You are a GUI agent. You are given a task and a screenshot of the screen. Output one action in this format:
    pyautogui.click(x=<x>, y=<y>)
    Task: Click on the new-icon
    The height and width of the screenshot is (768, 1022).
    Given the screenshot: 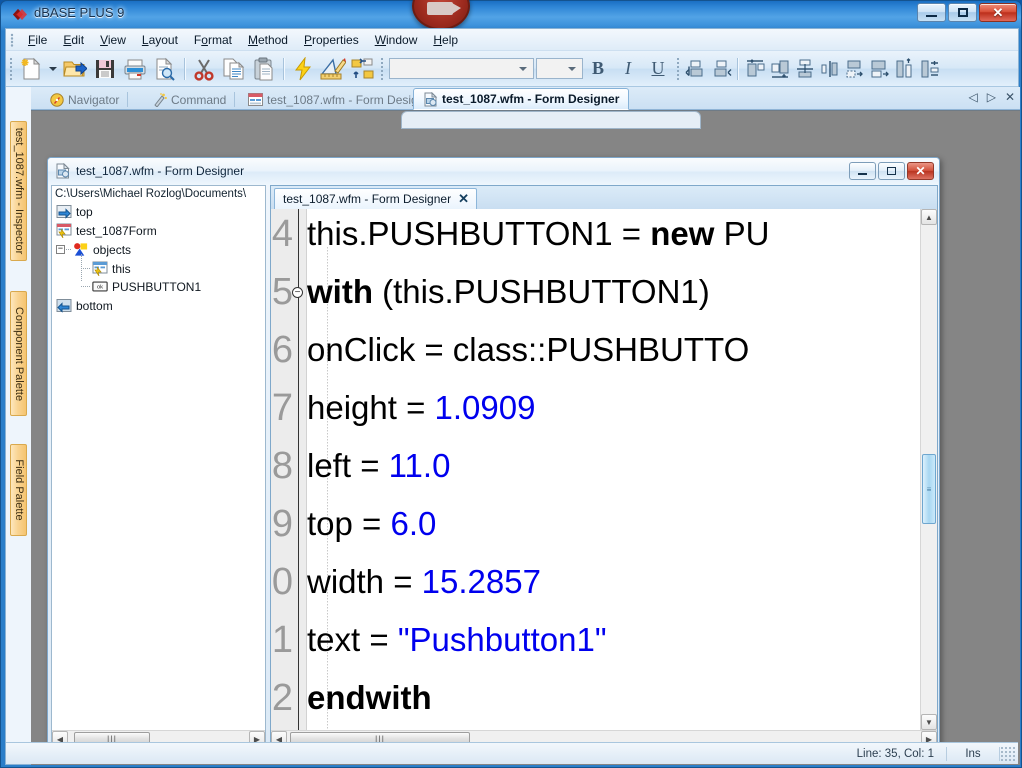 What is the action you would take?
    pyautogui.click(x=31, y=68)
    